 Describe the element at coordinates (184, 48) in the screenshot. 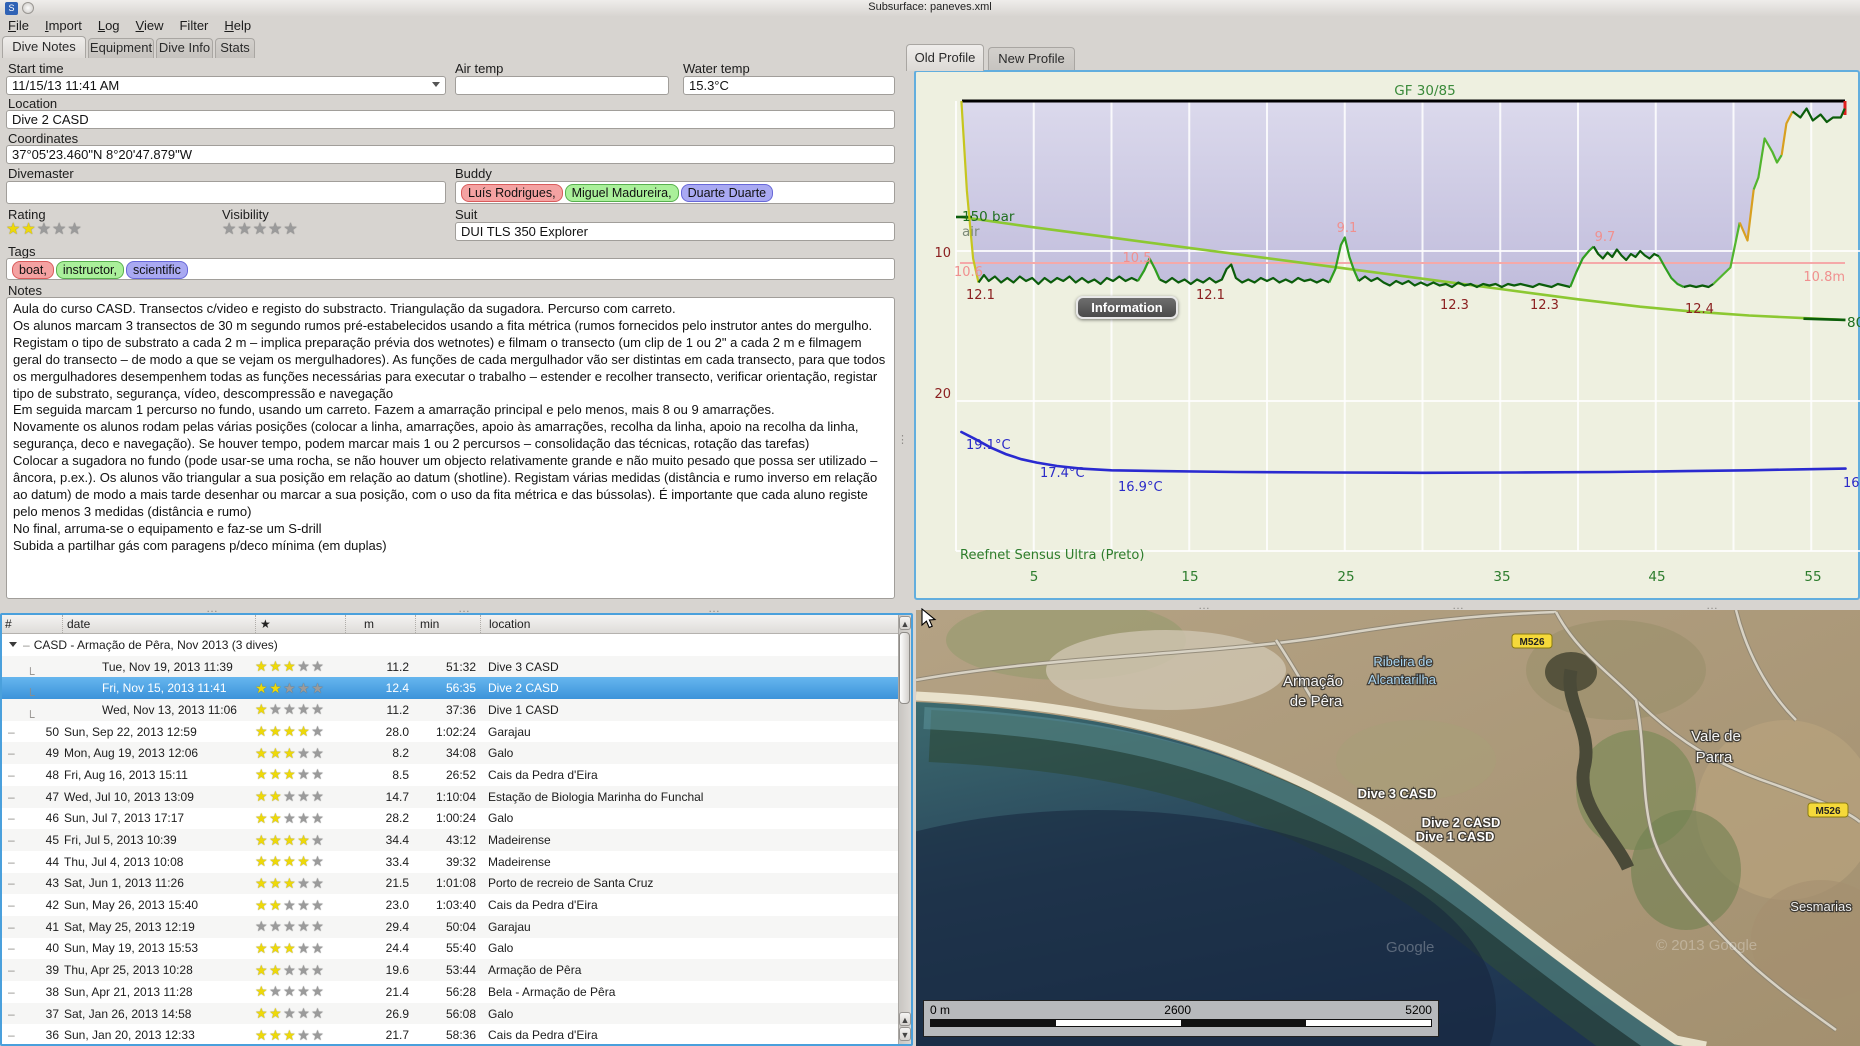

I see `tab-dive-info: Dive Info` at that location.